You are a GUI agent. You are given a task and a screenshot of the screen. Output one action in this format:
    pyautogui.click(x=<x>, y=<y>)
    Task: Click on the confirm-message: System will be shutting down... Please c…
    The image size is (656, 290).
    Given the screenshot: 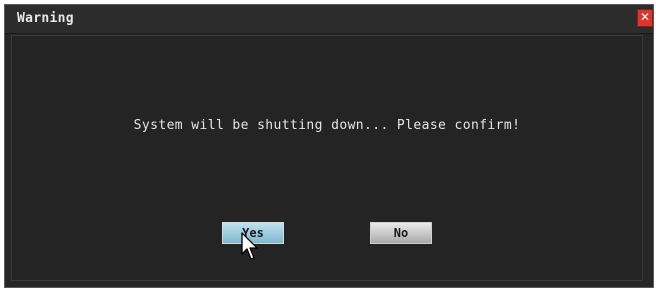 What is the action you would take?
    pyautogui.click(x=327, y=125)
    